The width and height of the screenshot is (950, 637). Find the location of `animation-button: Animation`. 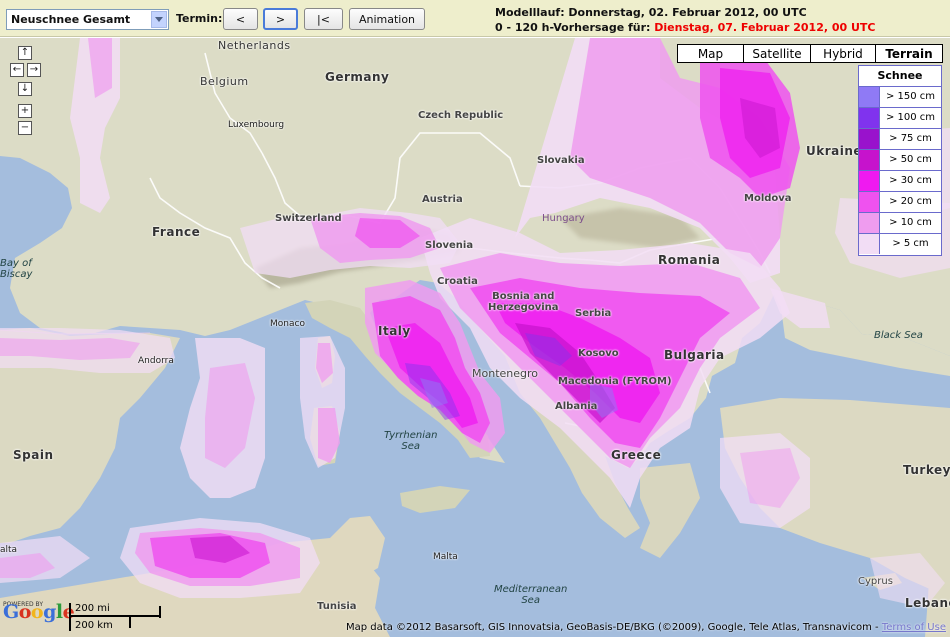

animation-button: Animation is located at coordinates (387, 19).